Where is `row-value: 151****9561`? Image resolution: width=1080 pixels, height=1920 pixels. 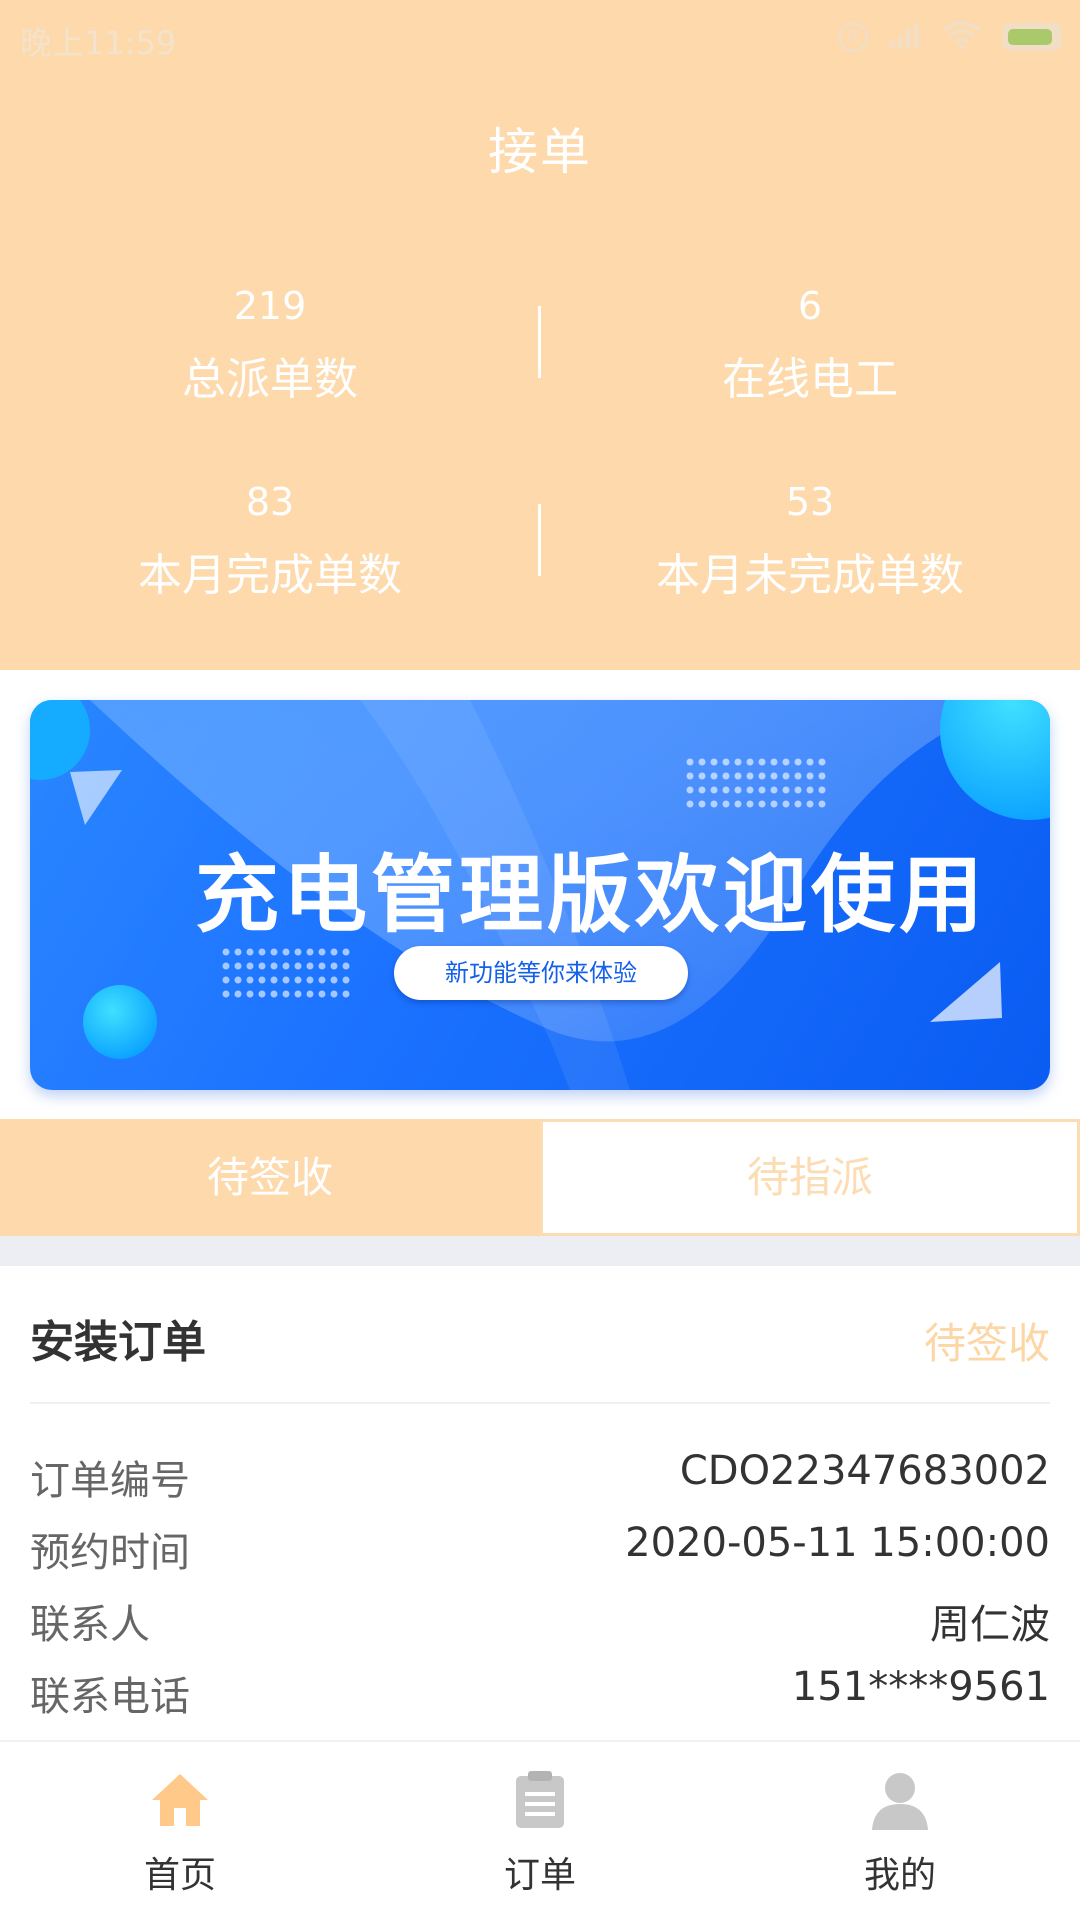
row-value: 151****9561 is located at coordinates (920, 1687).